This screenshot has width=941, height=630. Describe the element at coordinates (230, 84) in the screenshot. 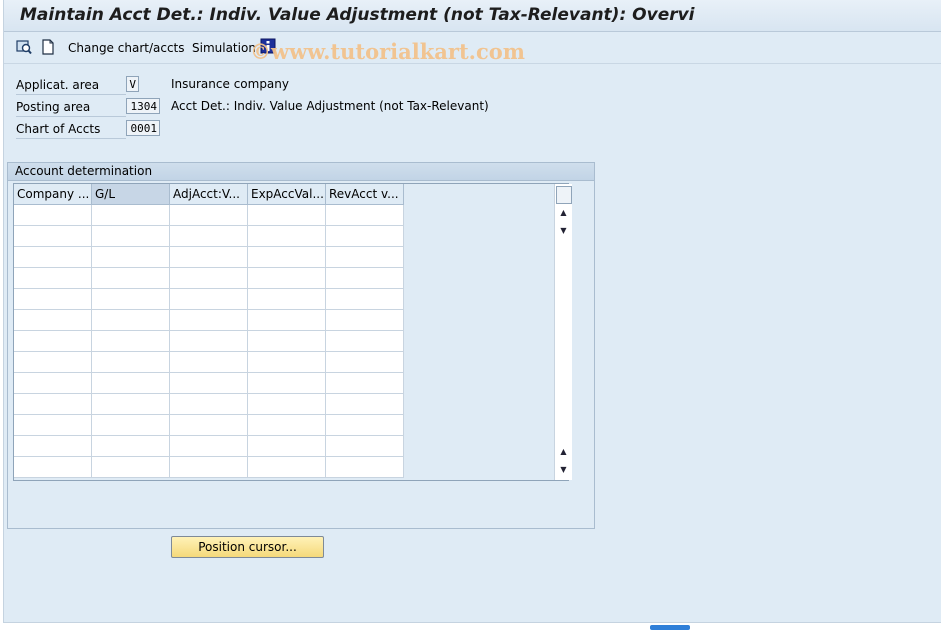

I see `applicat-area-desc: Insurance company` at that location.